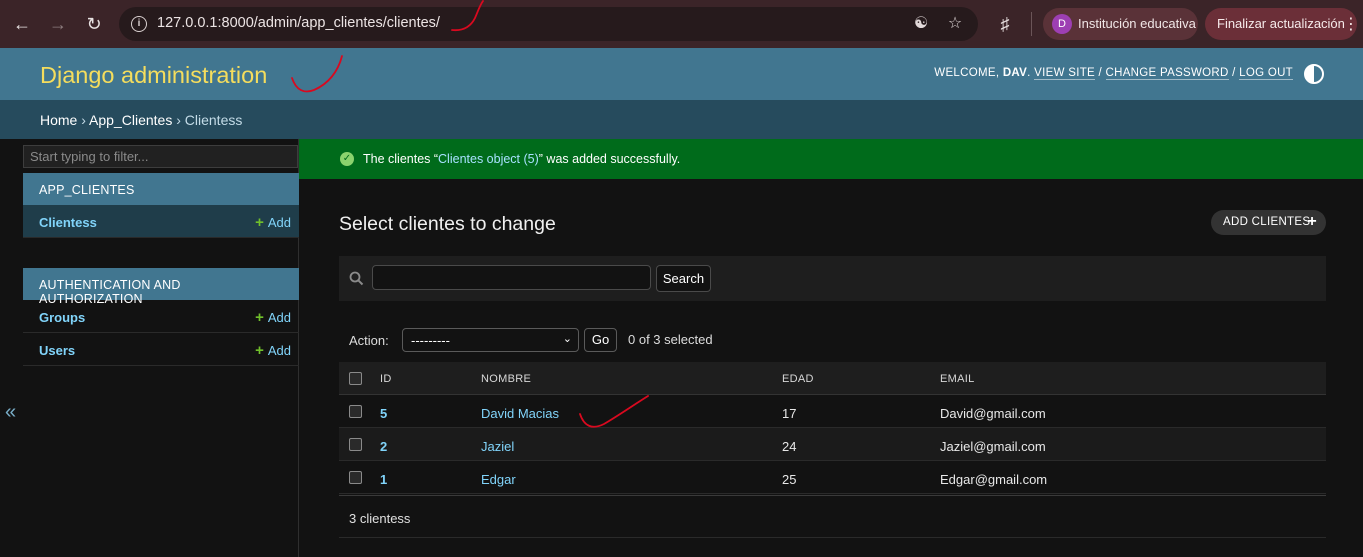 Image resolution: width=1363 pixels, height=557 pixels. What do you see at coordinates (681, 119) in the screenshot?
I see `breadcrumb: Home › App_Clientes › Clientess` at bounding box center [681, 119].